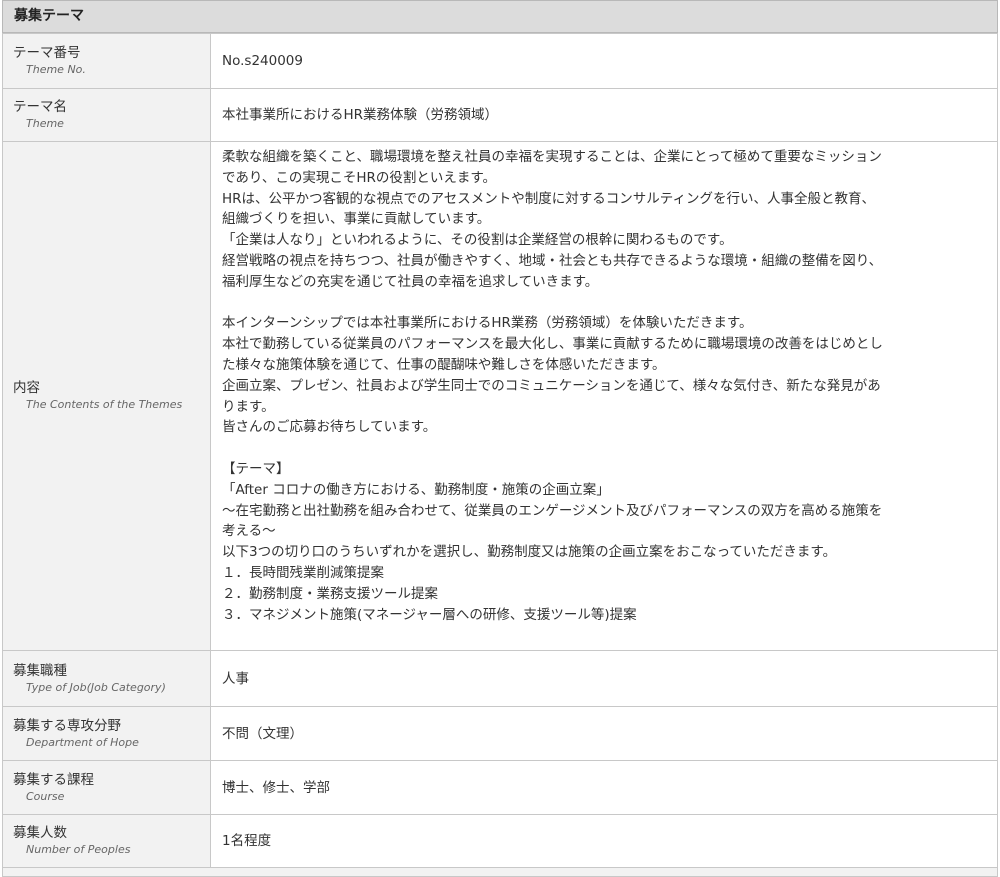 The width and height of the screenshot is (1000, 877). Describe the element at coordinates (104, 404) in the screenshot. I see `label-en: The Contents of the Themes` at that location.